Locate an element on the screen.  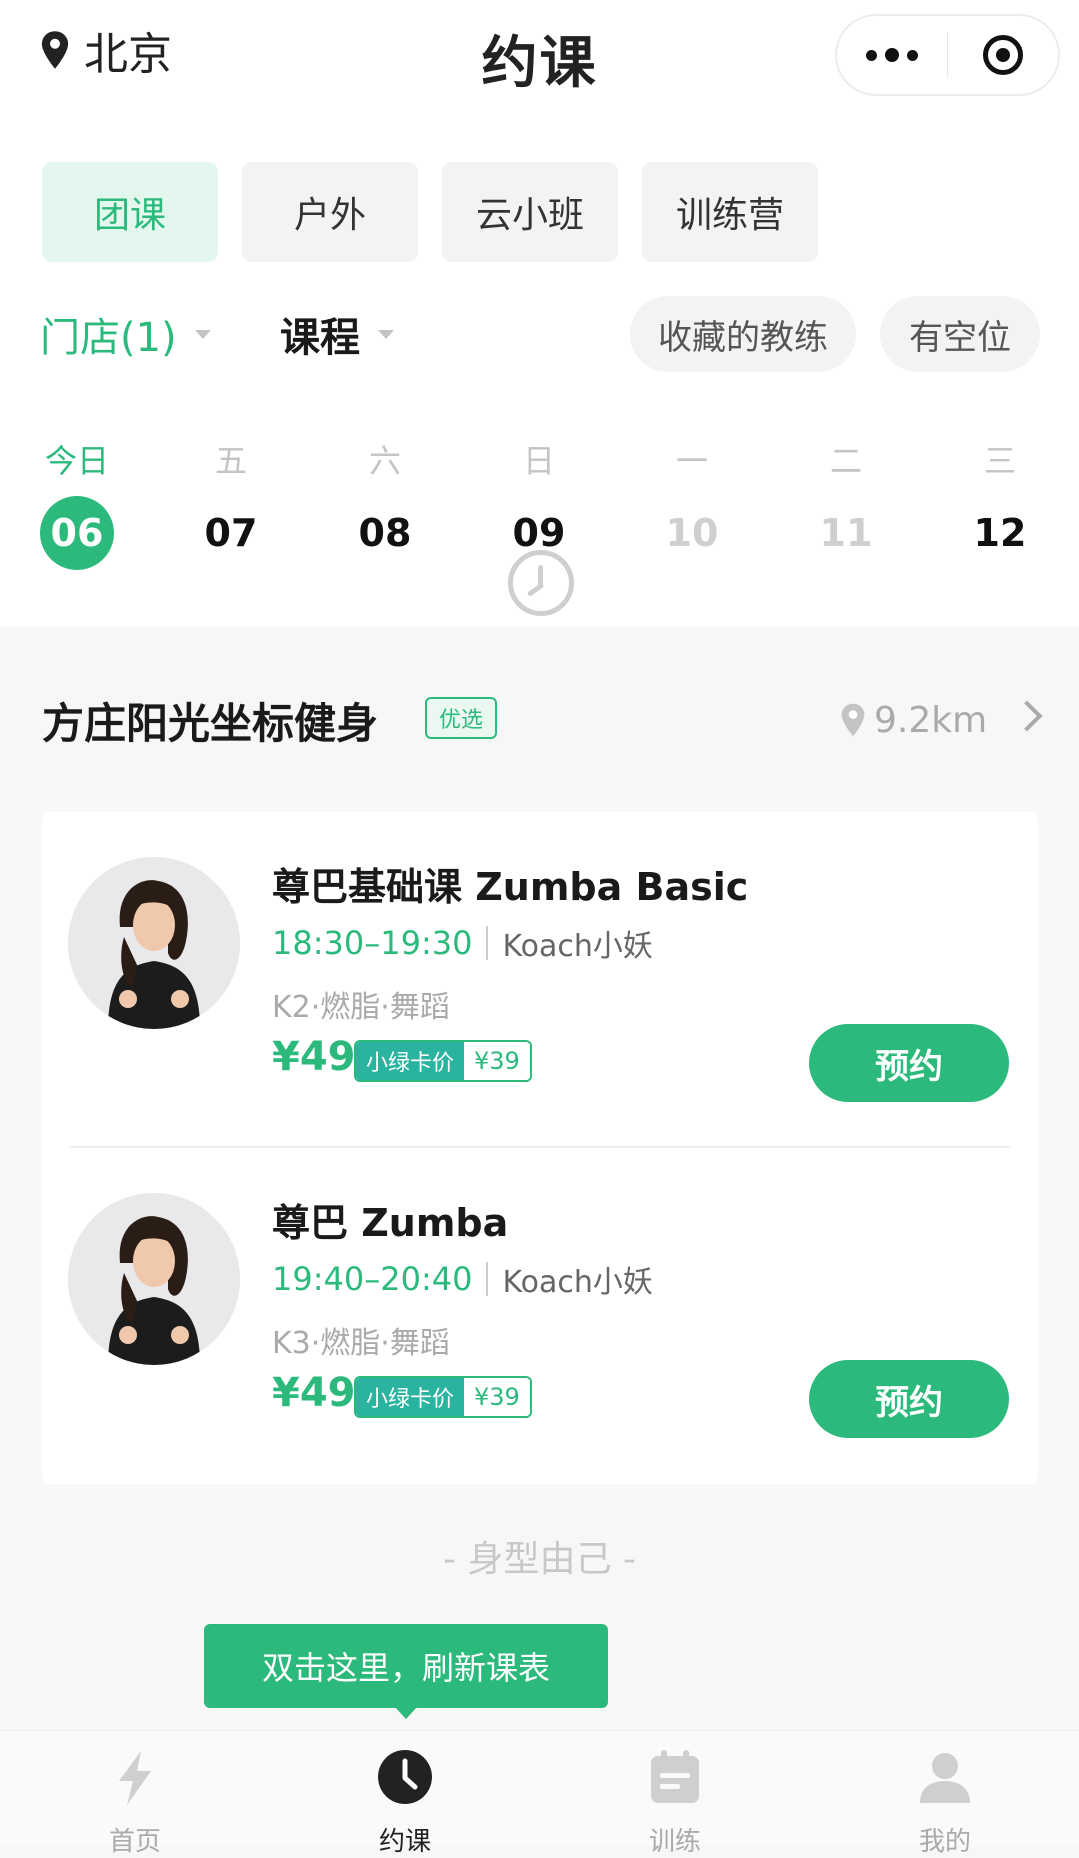
tab-label: 约课 is located at coordinates (404, 1842).